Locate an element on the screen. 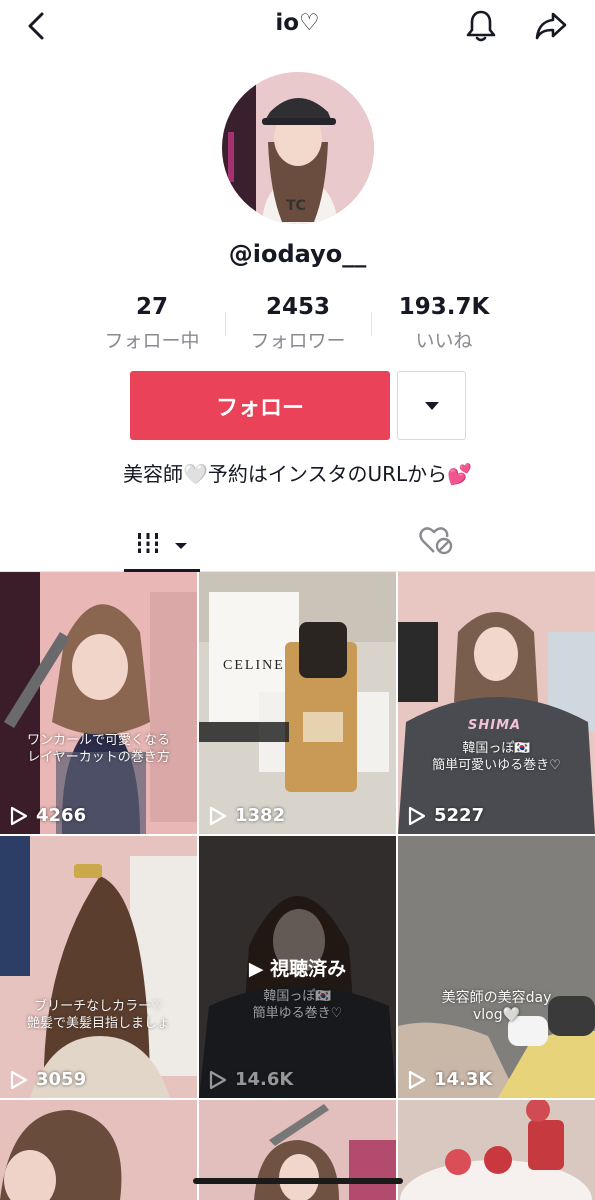  view-count: 14.6K is located at coordinates (251, 1079).